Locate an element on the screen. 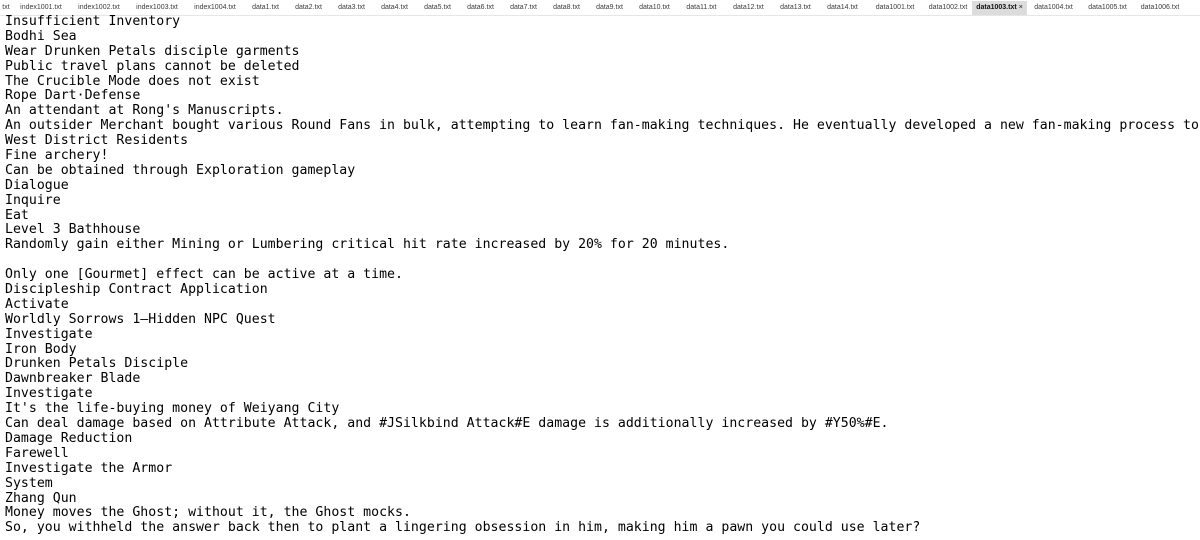 The image size is (1200, 540). text-line: Eat is located at coordinates (17, 215).